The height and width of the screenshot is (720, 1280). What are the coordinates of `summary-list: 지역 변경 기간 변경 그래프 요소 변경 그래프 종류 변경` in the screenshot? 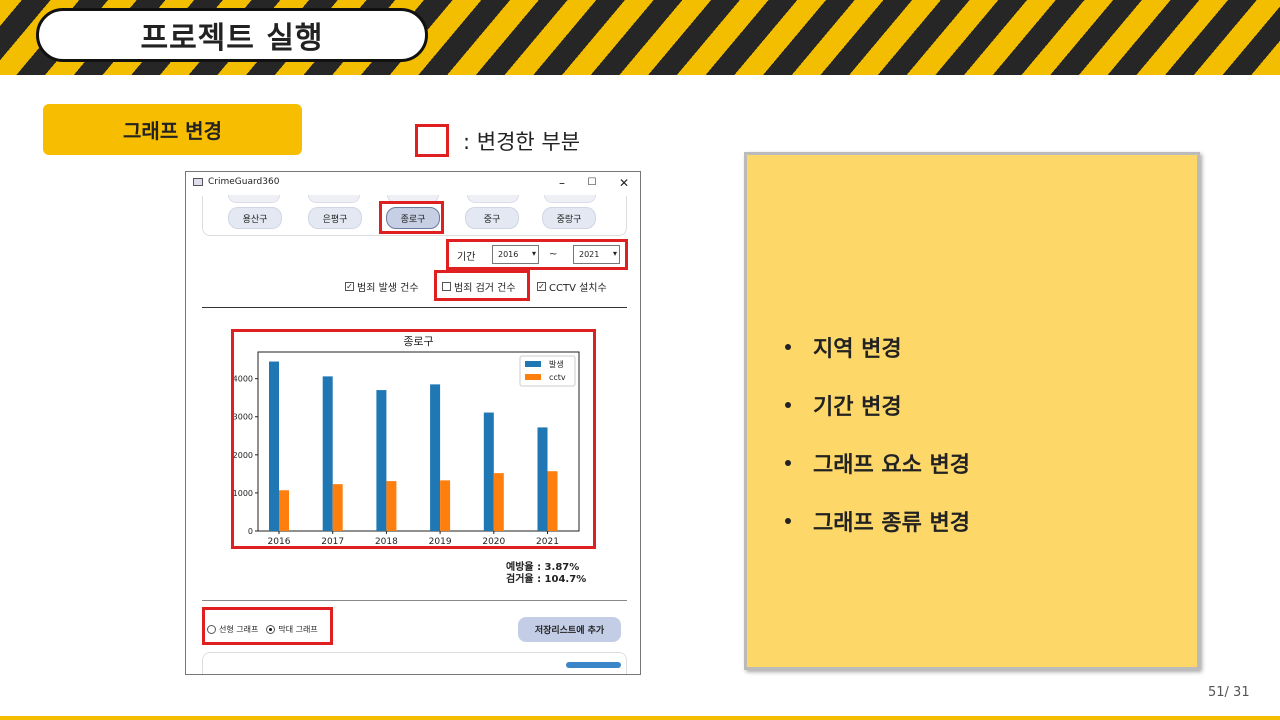 It's located at (877, 434).